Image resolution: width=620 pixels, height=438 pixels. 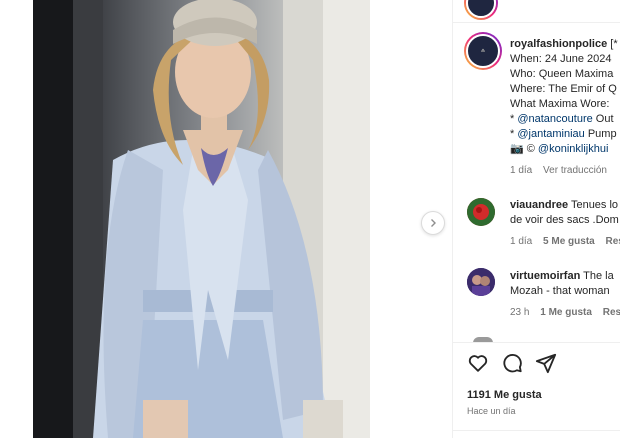 I want to click on next-media-button, so click(x=433, y=223).